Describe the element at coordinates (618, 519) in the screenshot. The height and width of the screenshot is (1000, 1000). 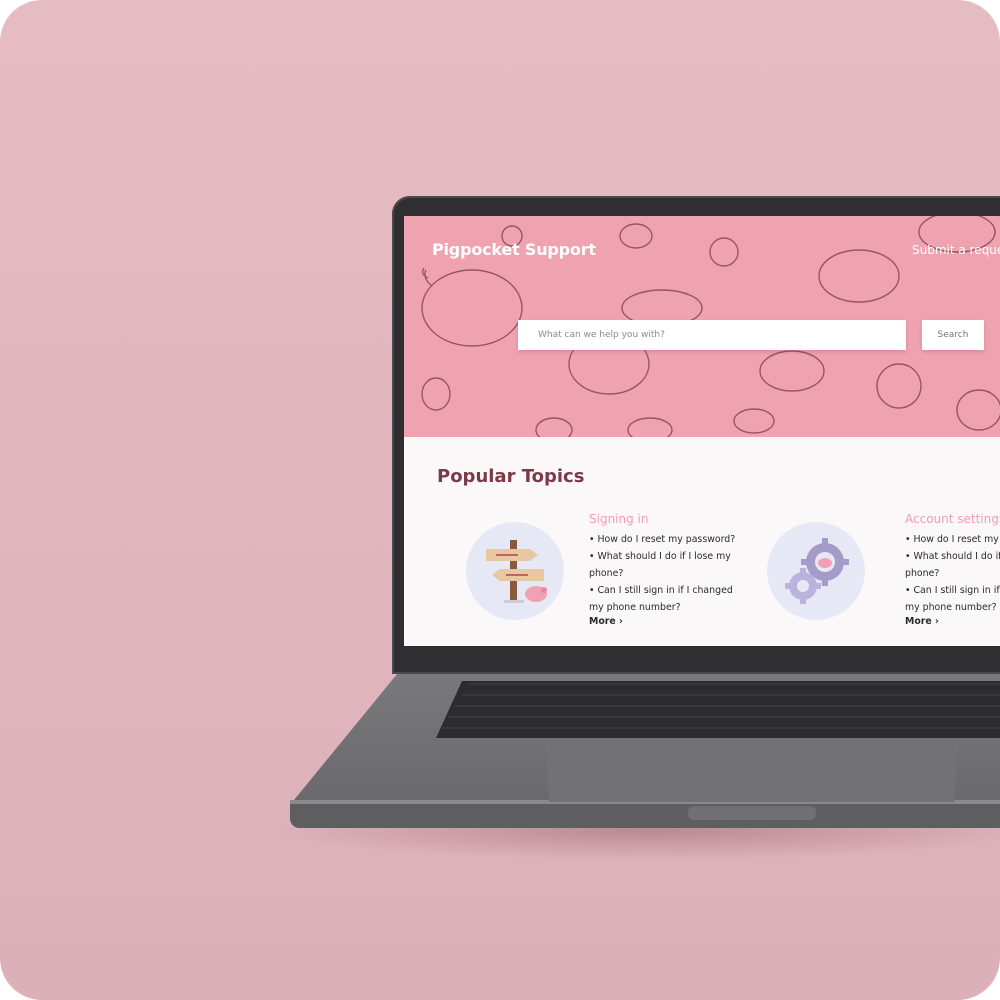
I see `topic-heading-signing-in: Signing in` at that location.